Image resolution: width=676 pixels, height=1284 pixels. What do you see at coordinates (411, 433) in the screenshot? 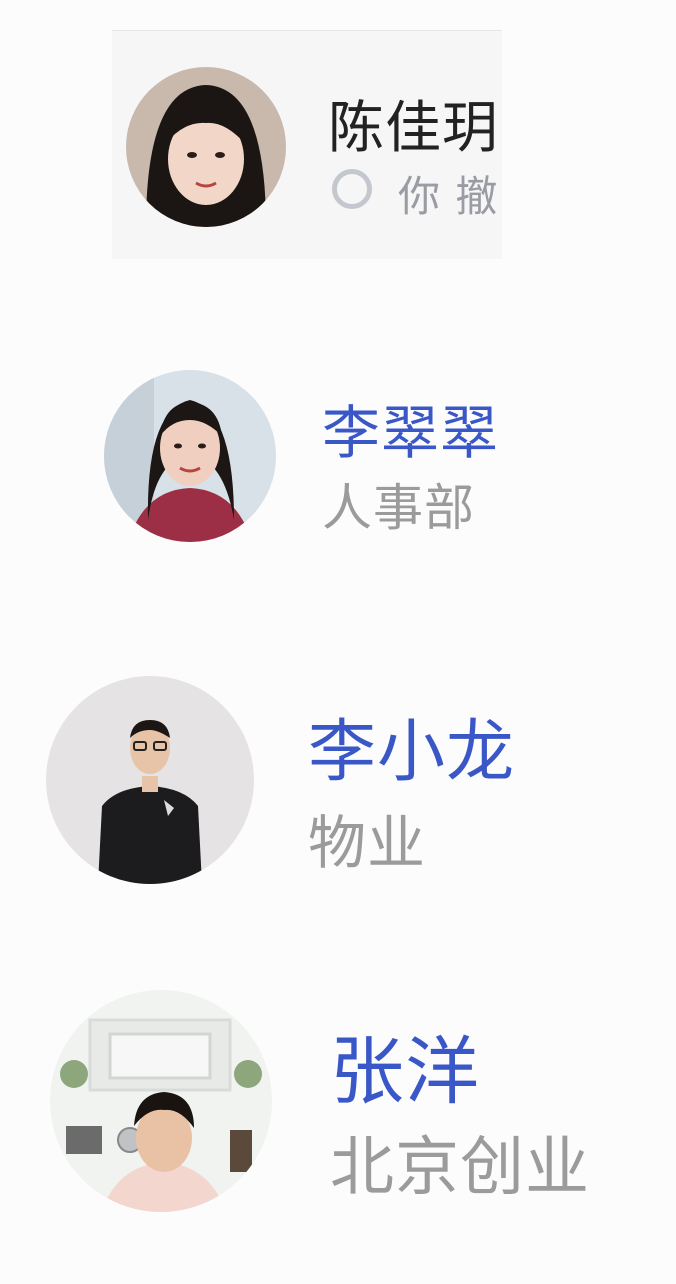
I see `contact-name: 李翠翠` at bounding box center [411, 433].